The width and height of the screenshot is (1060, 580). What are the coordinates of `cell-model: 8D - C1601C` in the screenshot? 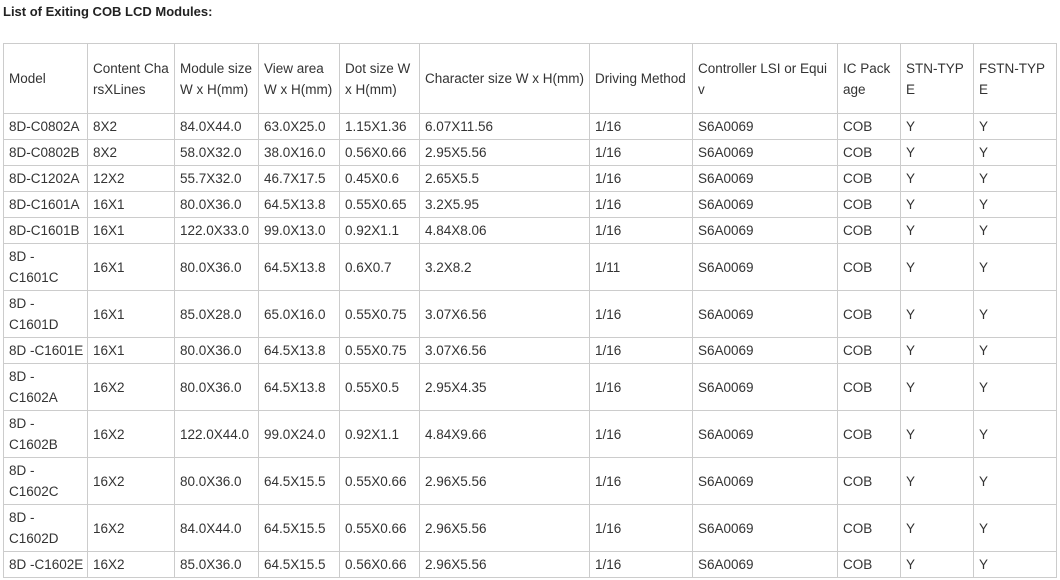 It's located at (45, 267).